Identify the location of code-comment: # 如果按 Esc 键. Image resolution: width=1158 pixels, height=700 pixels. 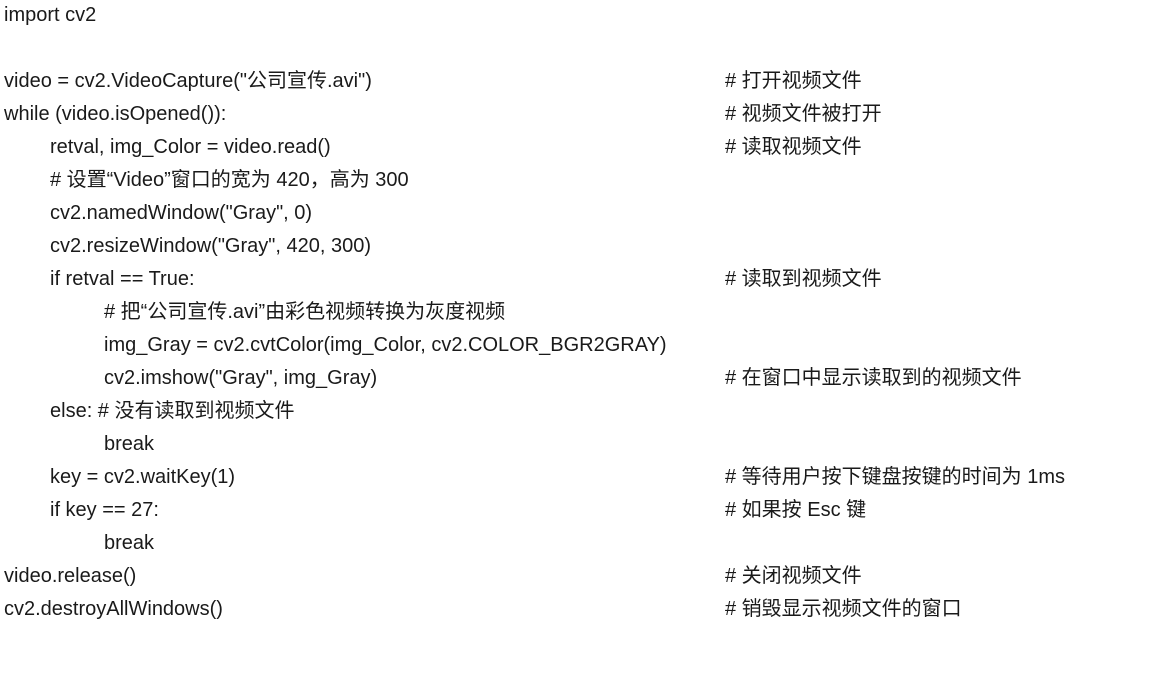
(796, 510).